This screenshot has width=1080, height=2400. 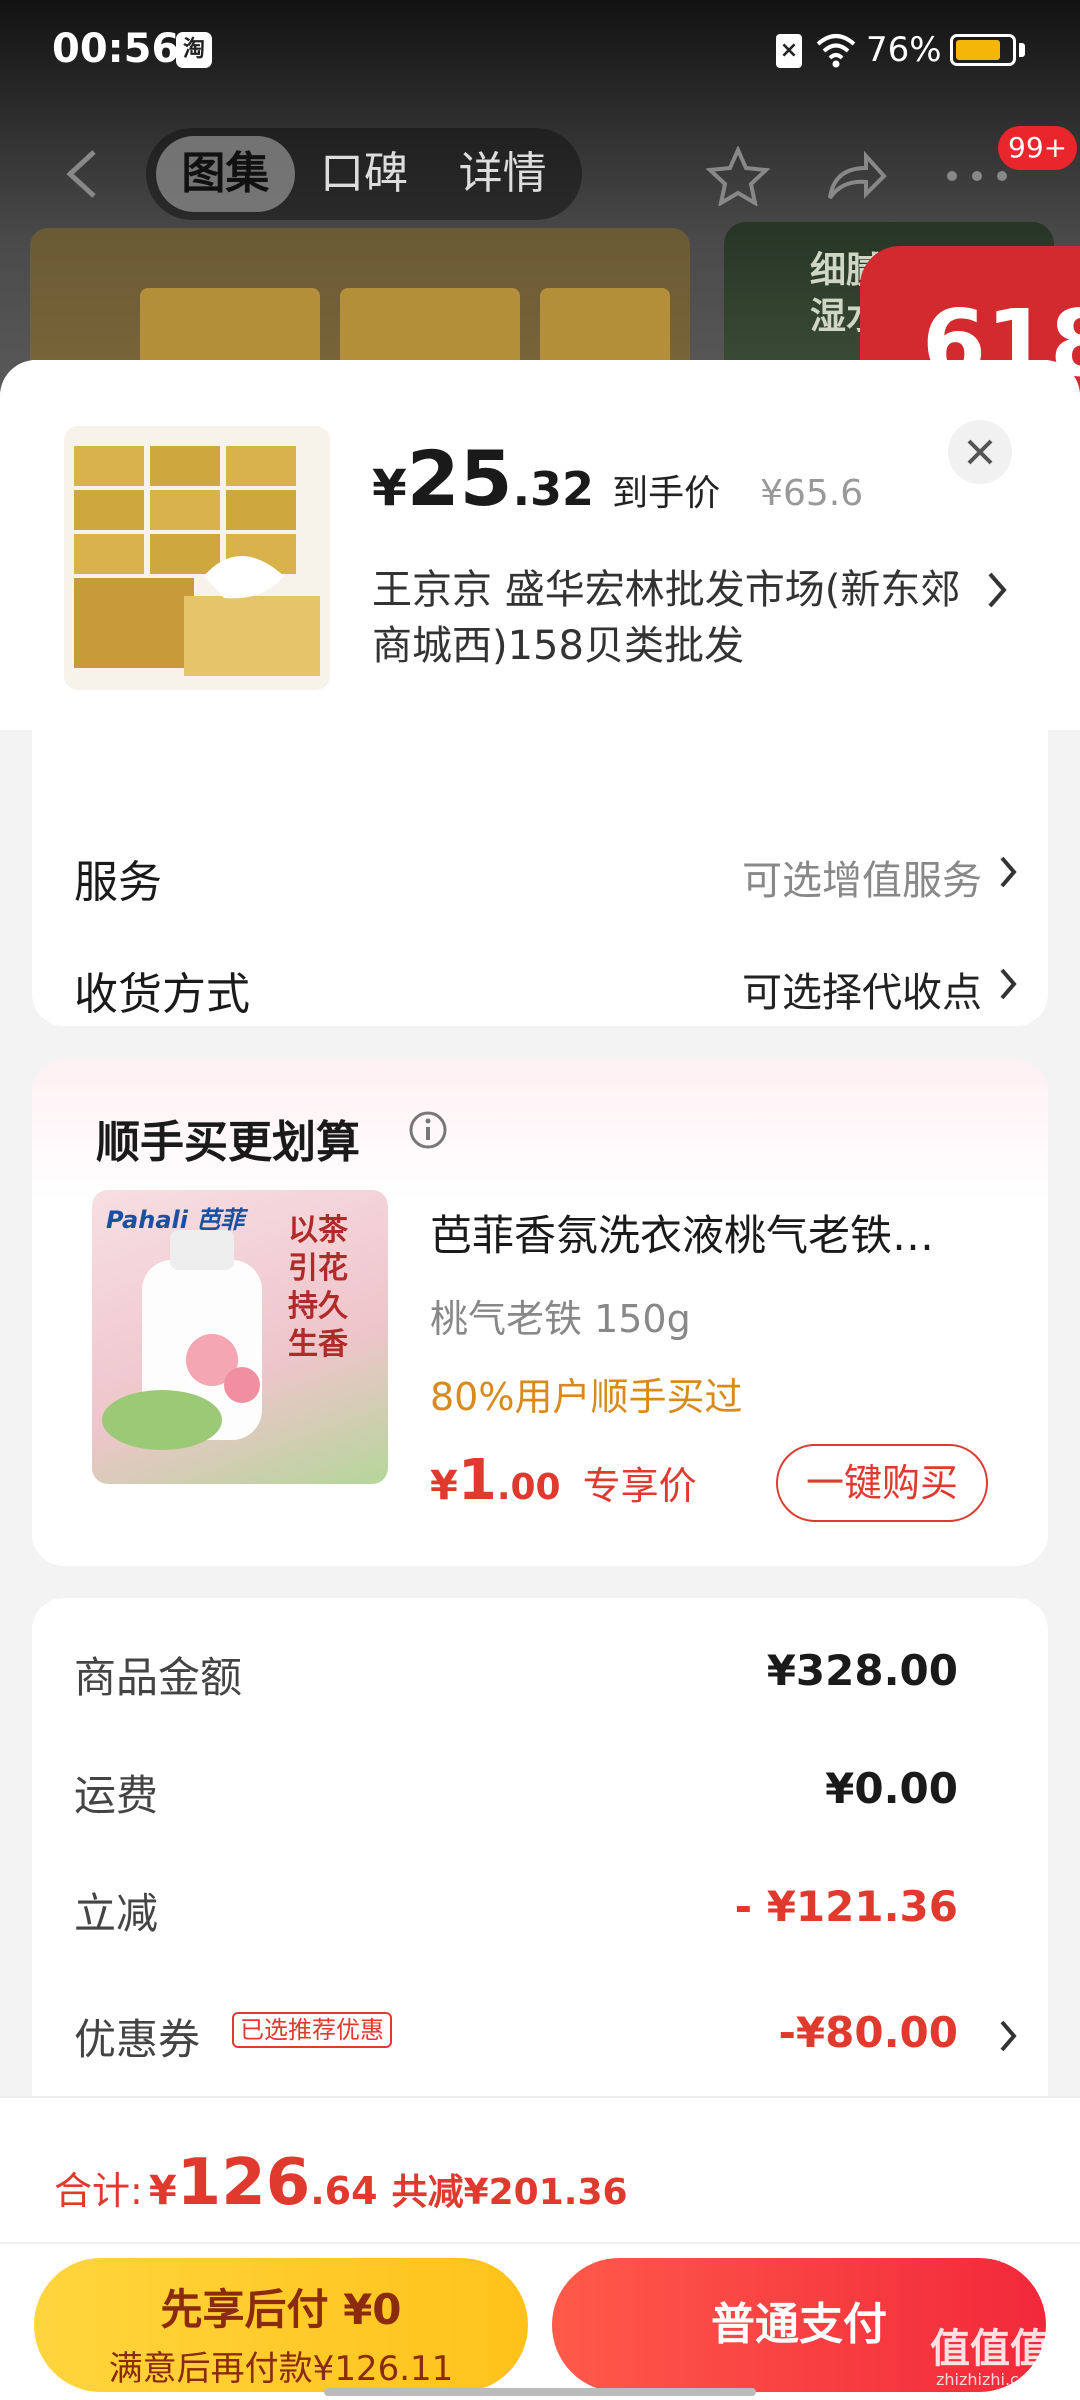 I want to click on home-indicator, so click(x=540, y=2392).